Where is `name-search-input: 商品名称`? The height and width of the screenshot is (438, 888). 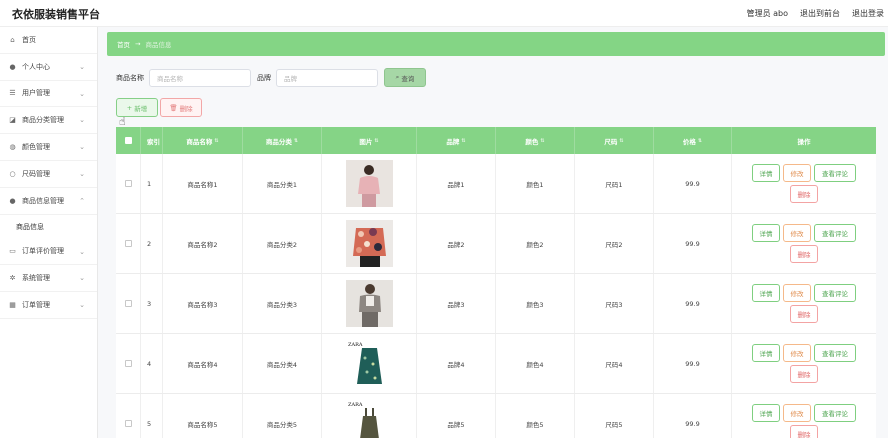 name-search-input: 商品名称 is located at coordinates (200, 77).